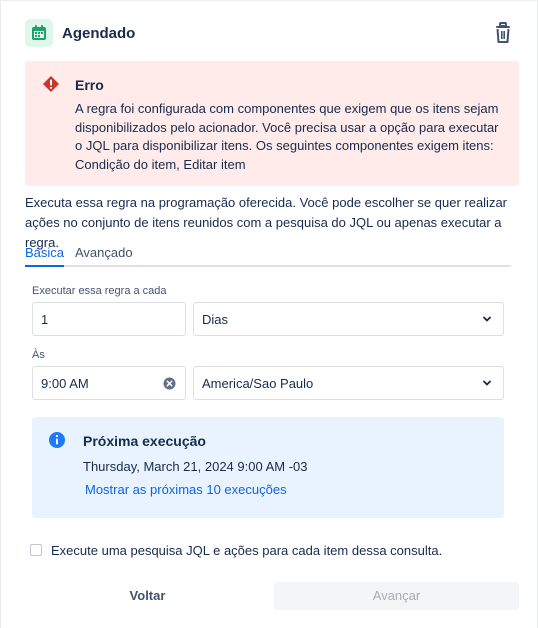 Image resolution: width=538 pixels, height=628 pixels. What do you see at coordinates (104, 255) in the screenshot?
I see `tab-advanced: Avançado` at bounding box center [104, 255].